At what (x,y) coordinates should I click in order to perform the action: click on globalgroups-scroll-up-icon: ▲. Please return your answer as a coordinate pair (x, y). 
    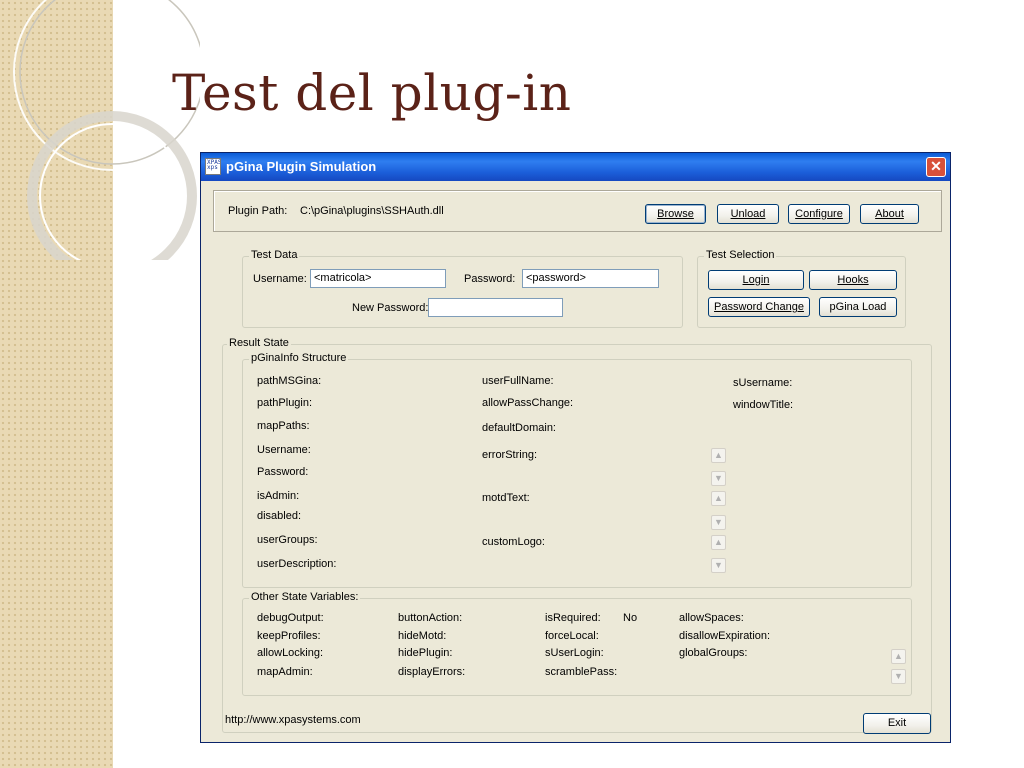
    Looking at the image, I should click on (898, 656).